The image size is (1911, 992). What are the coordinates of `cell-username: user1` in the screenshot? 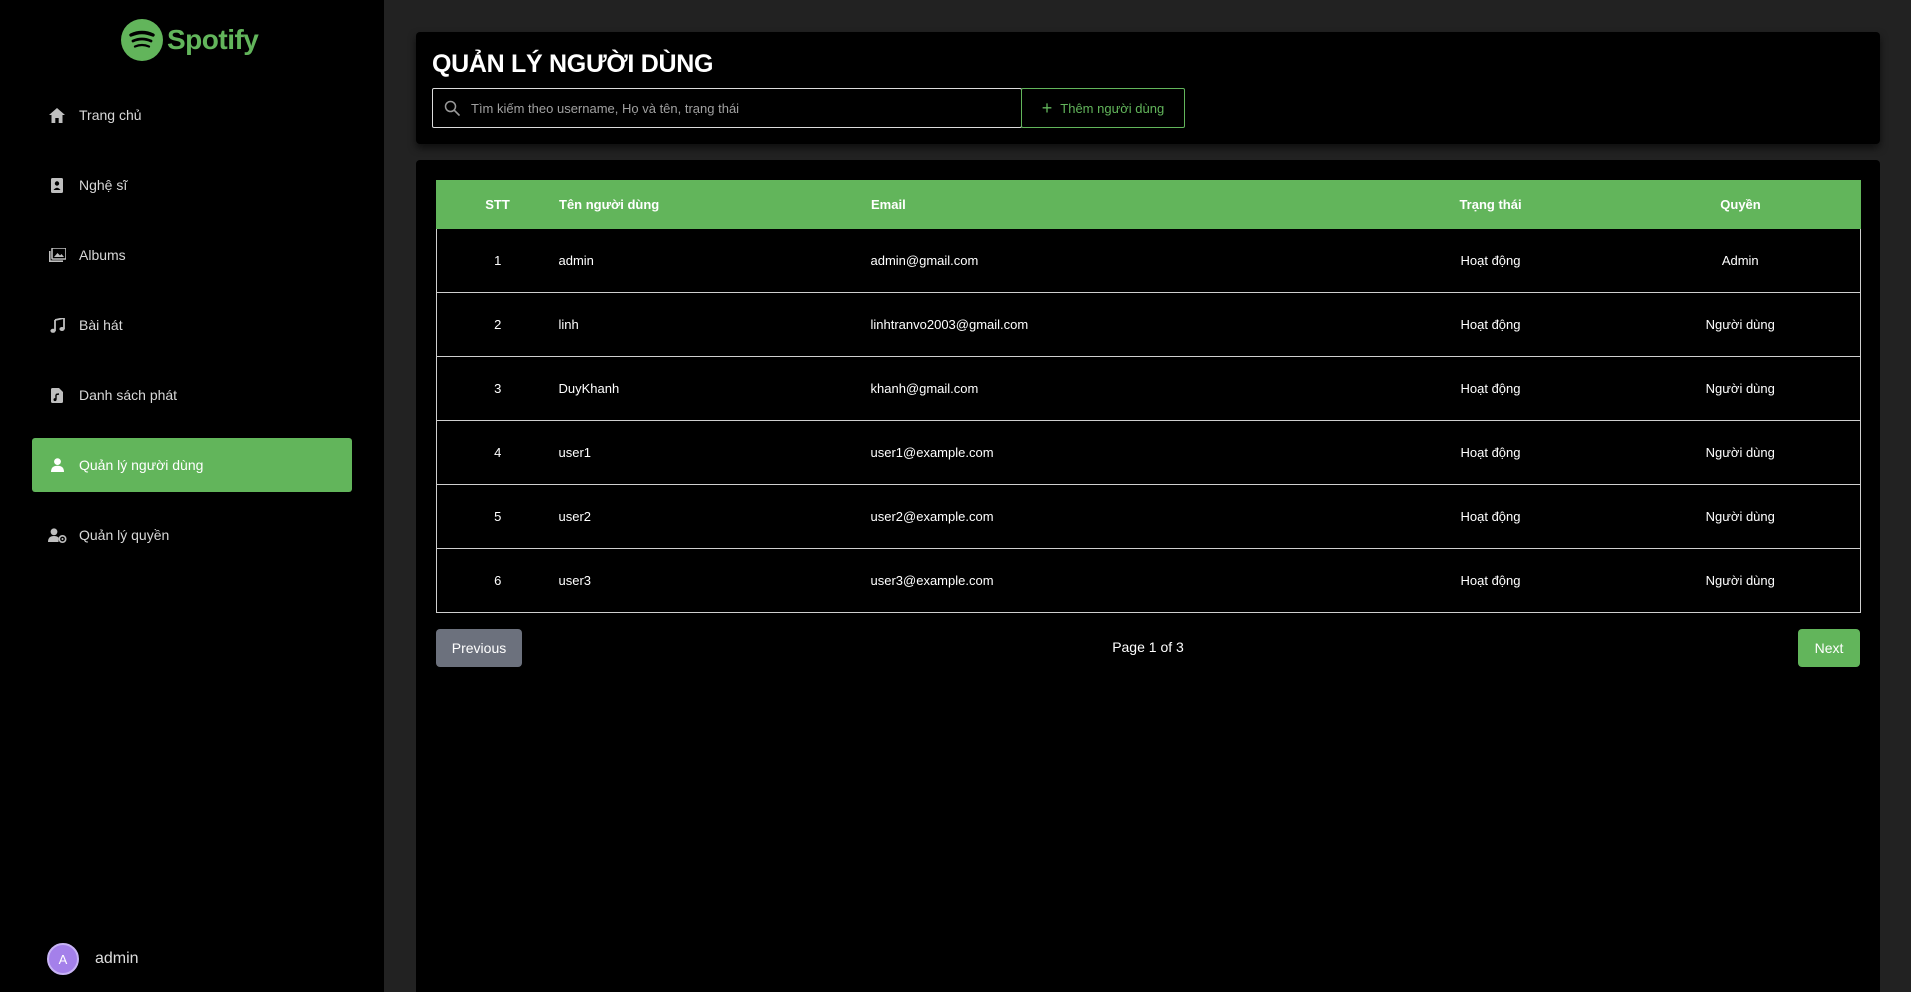 It's located at (714, 452).